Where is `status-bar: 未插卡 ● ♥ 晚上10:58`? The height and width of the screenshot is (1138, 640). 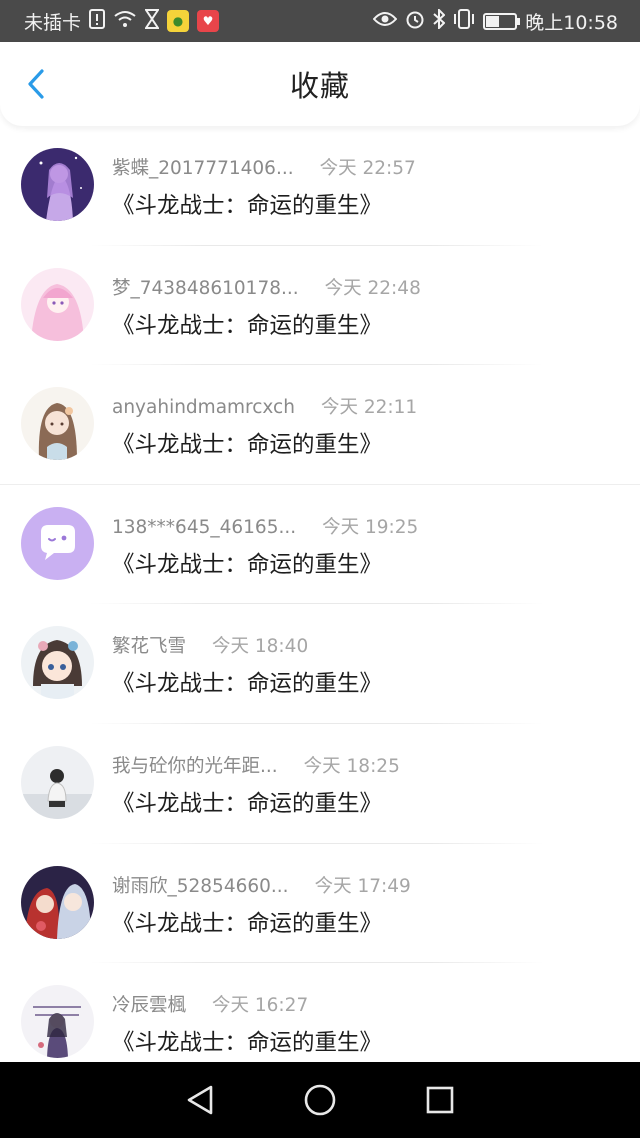 status-bar: 未插卡 ● ♥ 晚上10:58 is located at coordinates (320, 21).